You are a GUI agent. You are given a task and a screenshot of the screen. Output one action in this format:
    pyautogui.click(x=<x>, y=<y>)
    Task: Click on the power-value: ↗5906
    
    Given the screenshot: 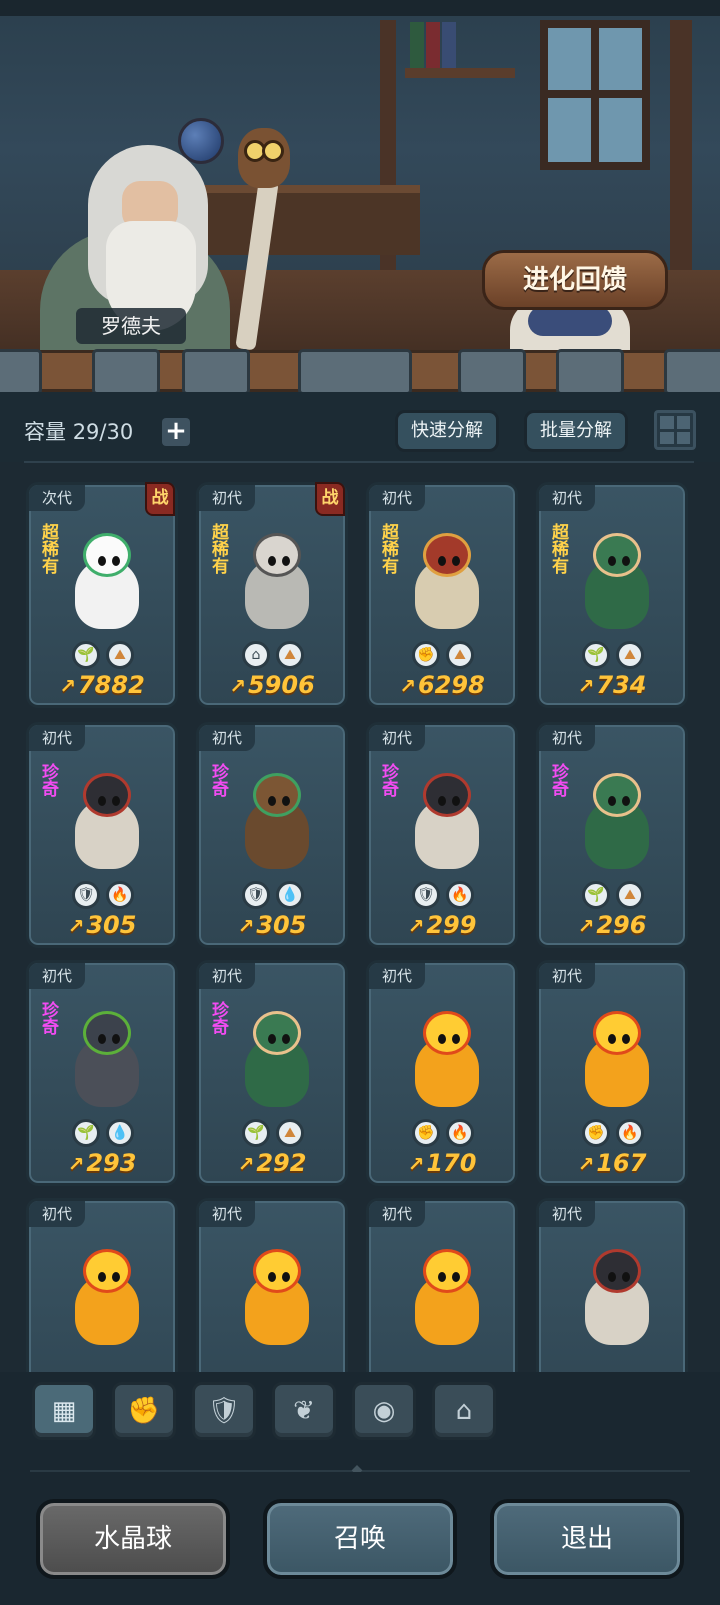 What is the action you would take?
    pyautogui.click(x=272, y=685)
    